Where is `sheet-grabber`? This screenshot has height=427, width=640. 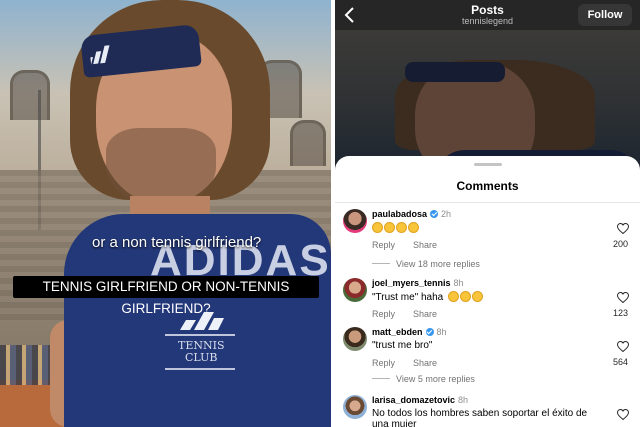
sheet-grabber is located at coordinates (488, 164).